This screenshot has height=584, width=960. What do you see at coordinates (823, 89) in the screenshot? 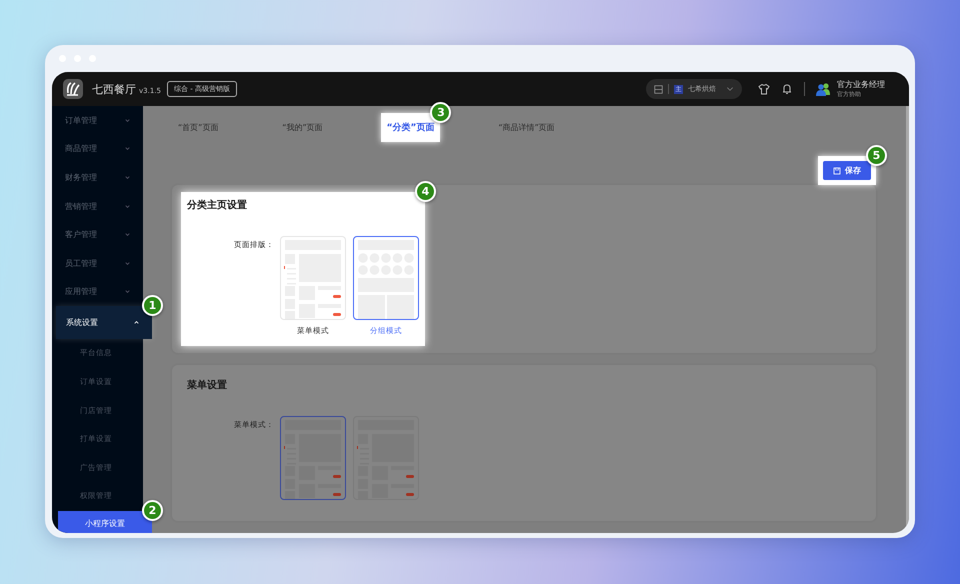
I see `users-icon` at bounding box center [823, 89].